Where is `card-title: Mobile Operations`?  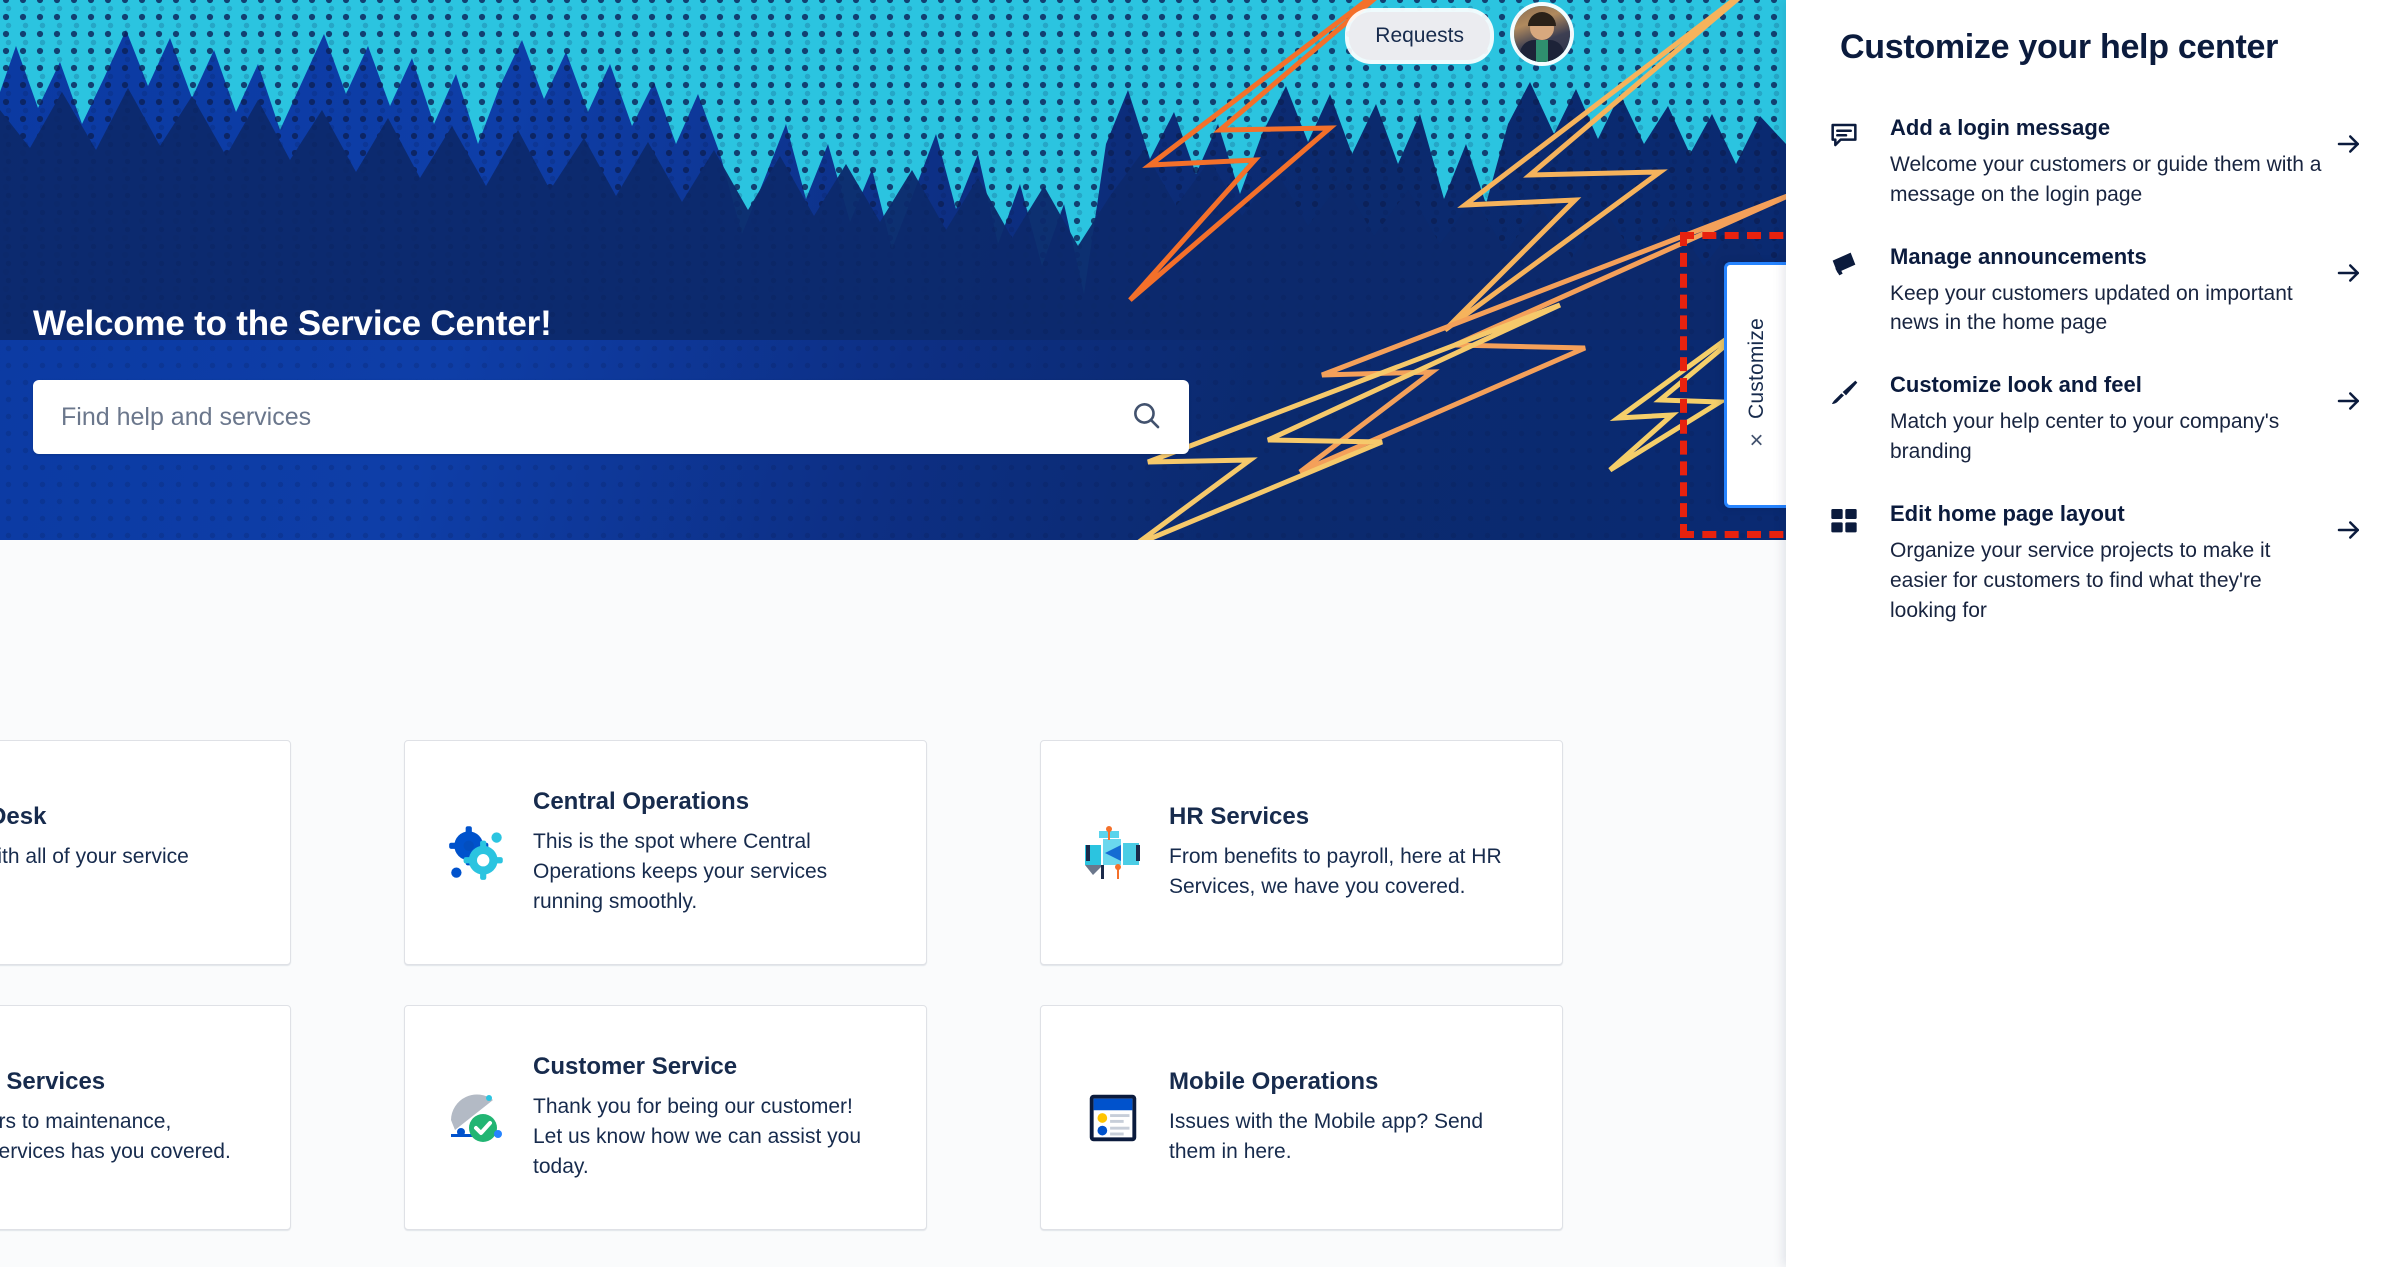 card-title: Mobile Operations is located at coordinates (1274, 1082).